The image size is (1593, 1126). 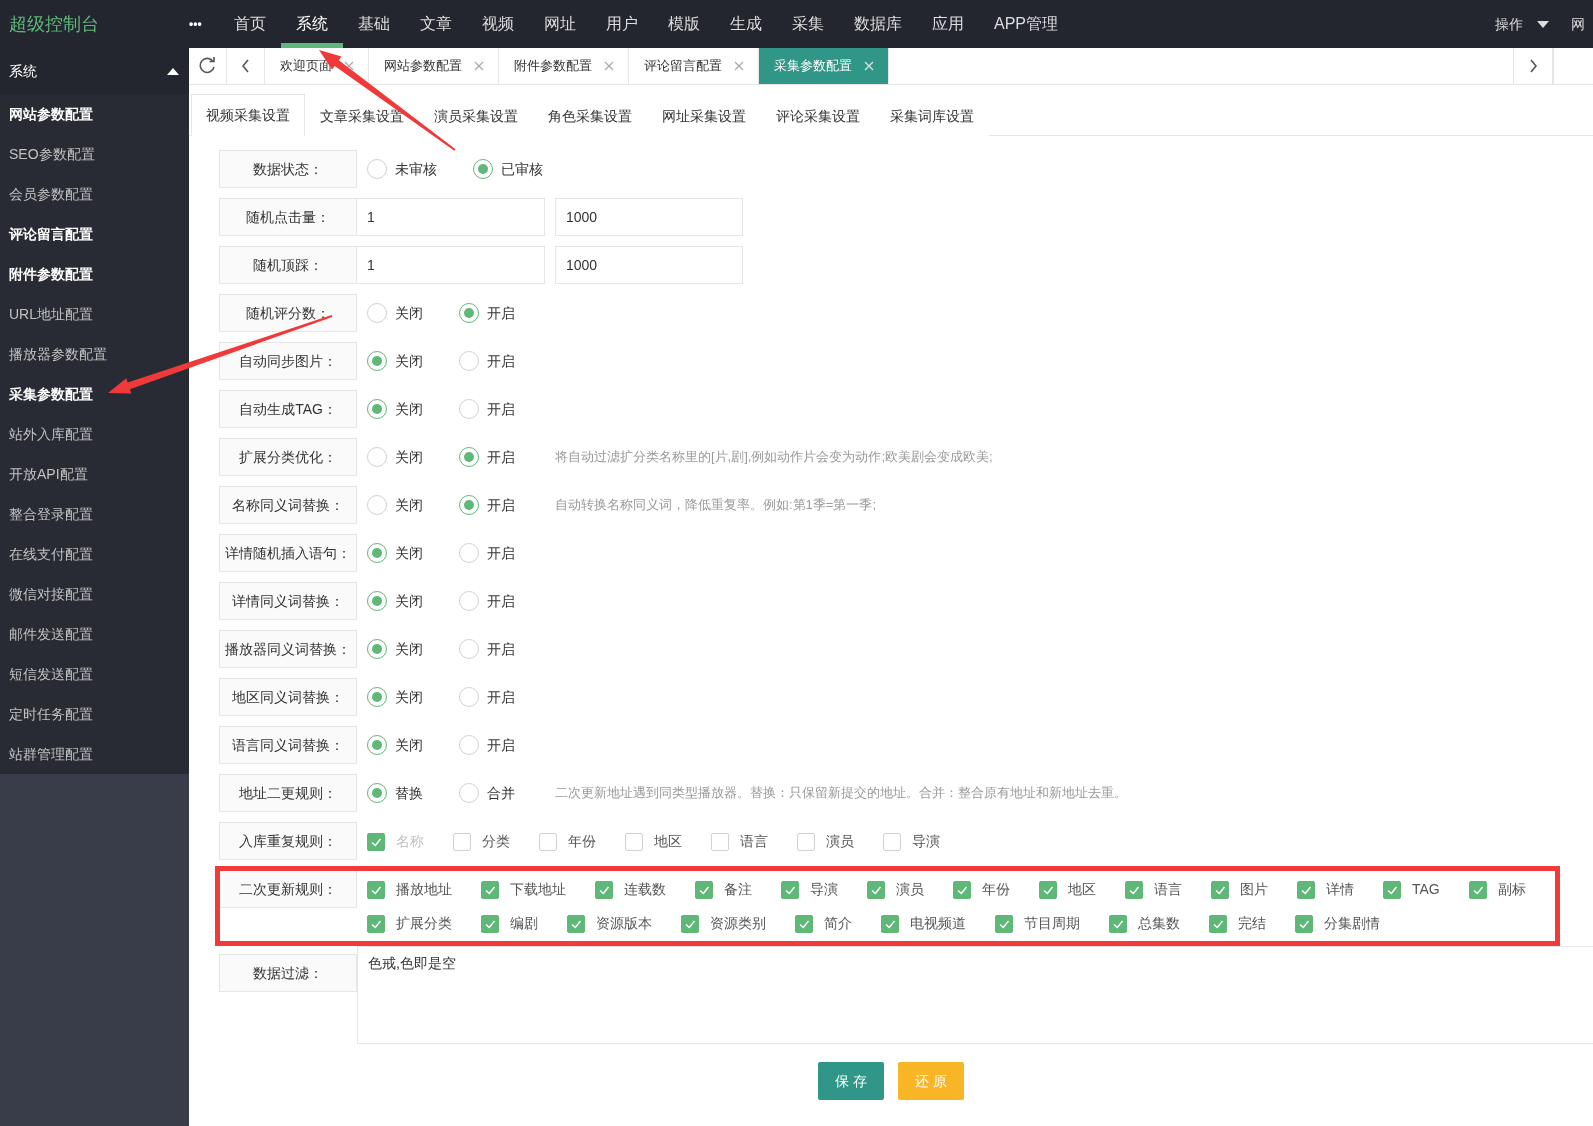 I want to click on radio-option: 合并, so click(x=487, y=793).